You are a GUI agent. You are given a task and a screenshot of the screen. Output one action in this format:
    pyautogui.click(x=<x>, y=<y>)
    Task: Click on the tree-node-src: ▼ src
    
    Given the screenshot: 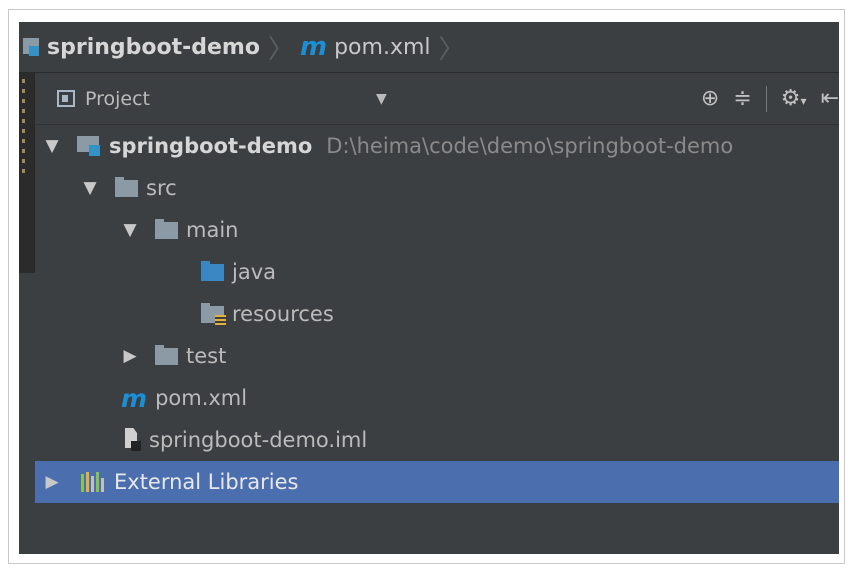 What is the action you would take?
    pyautogui.click(x=437, y=188)
    